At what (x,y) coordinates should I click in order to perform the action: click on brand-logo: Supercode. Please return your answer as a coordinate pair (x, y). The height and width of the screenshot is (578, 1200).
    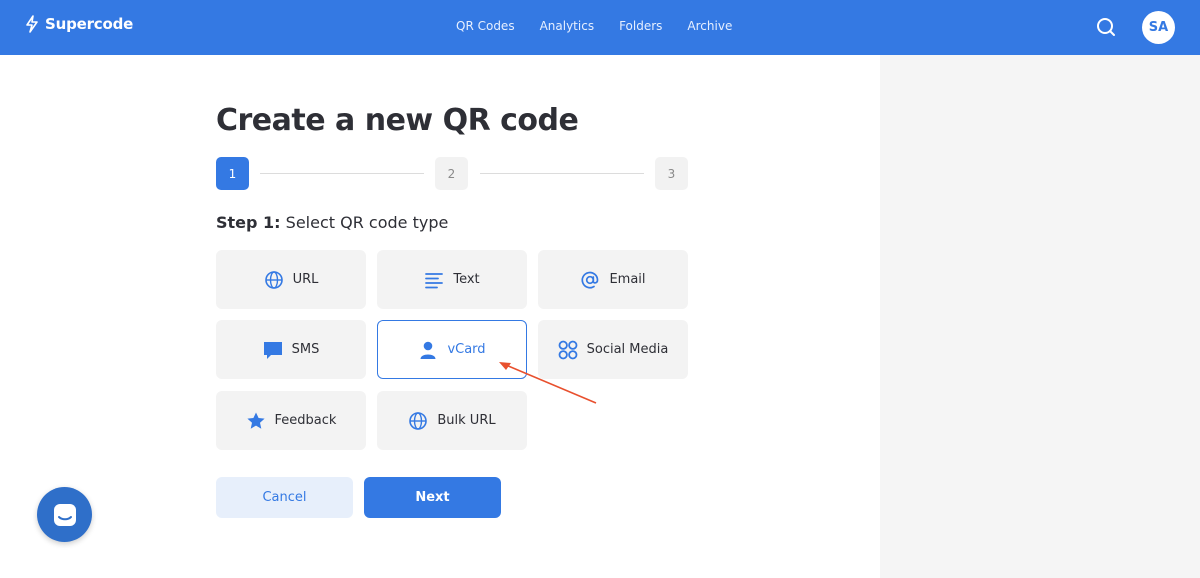
    Looking at the image, I should click on (78, 24).